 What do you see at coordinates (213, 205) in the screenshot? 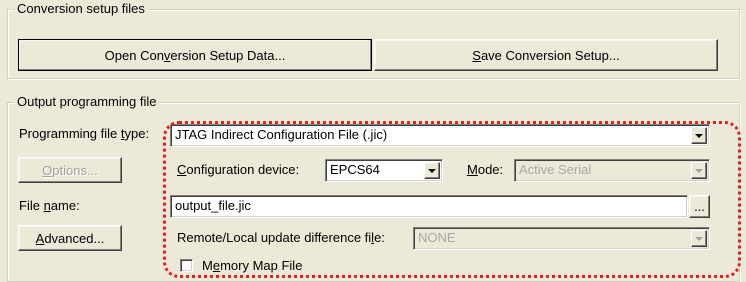
I see `file-name-value: output_file.jic` at bounding box center [213, 205].